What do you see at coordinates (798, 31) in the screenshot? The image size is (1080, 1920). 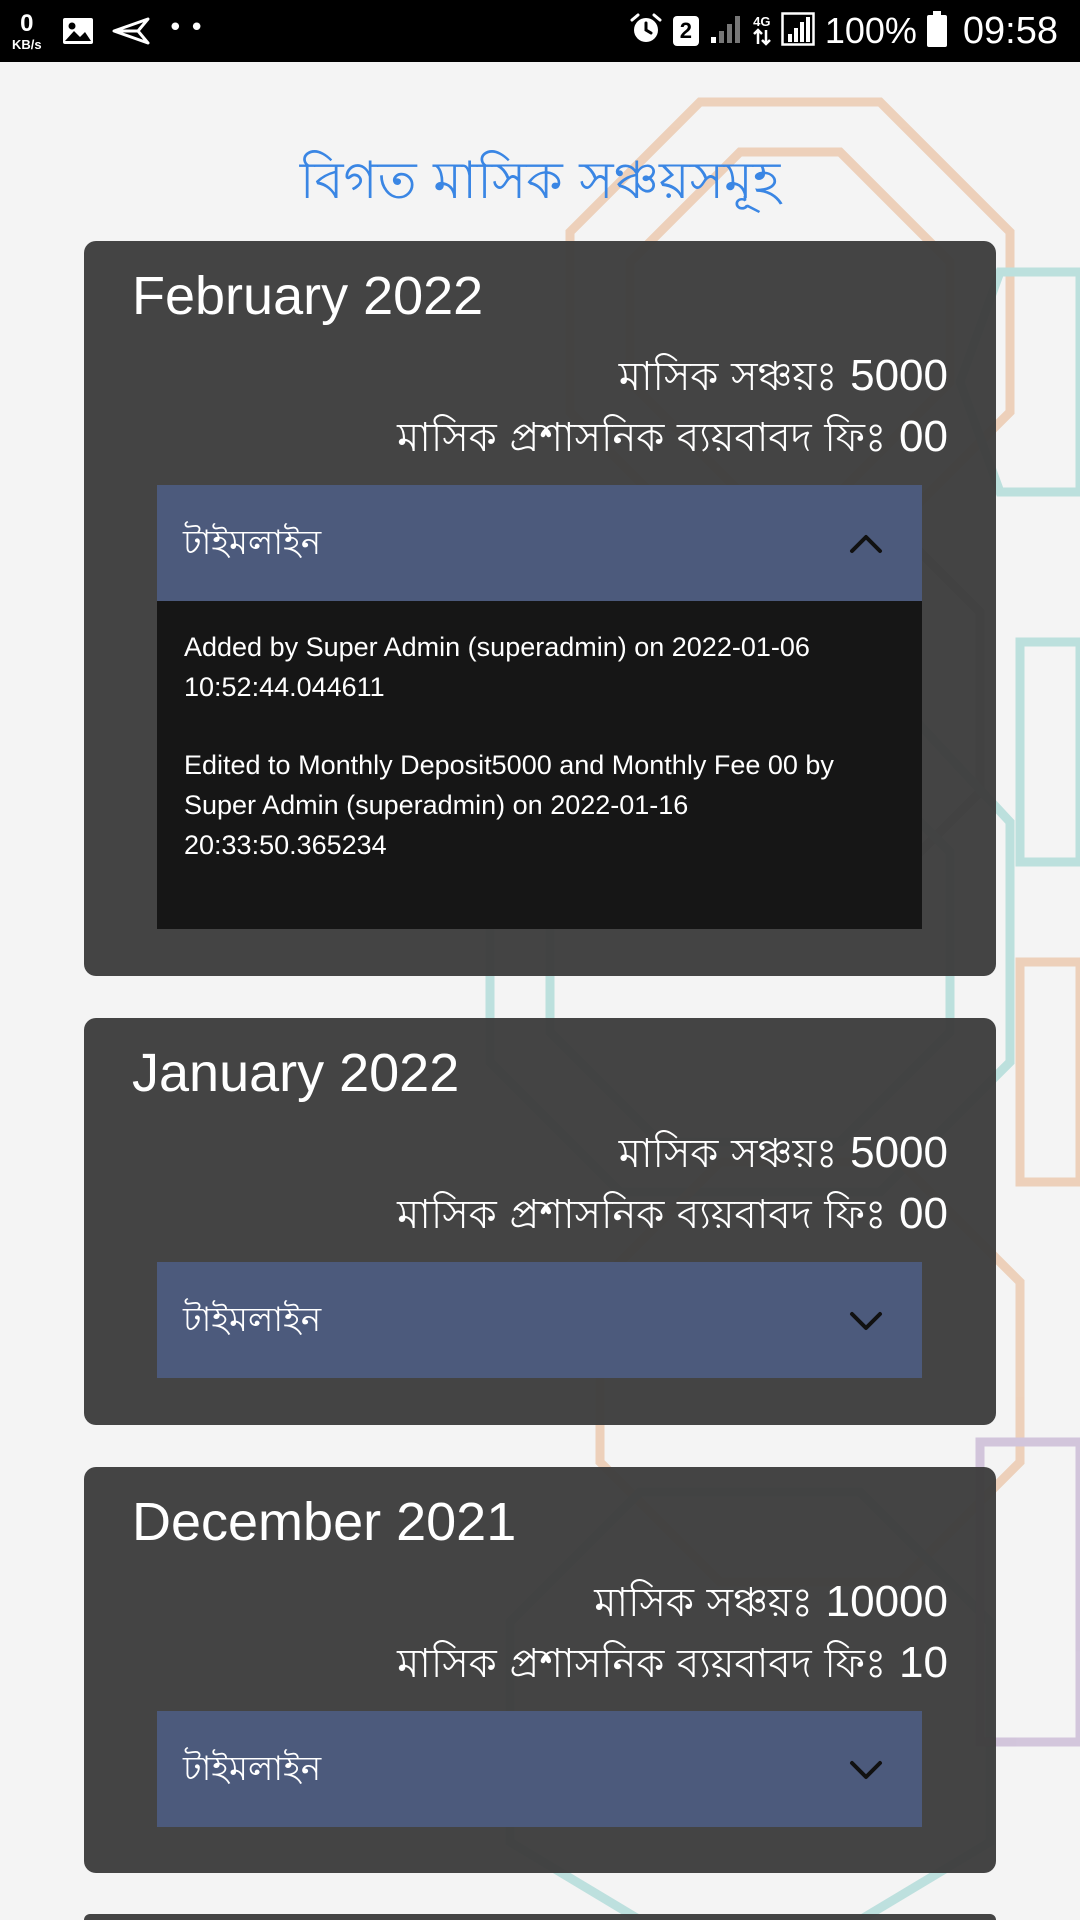 I see `signal-full-icon` at bounding box center [798, 31].